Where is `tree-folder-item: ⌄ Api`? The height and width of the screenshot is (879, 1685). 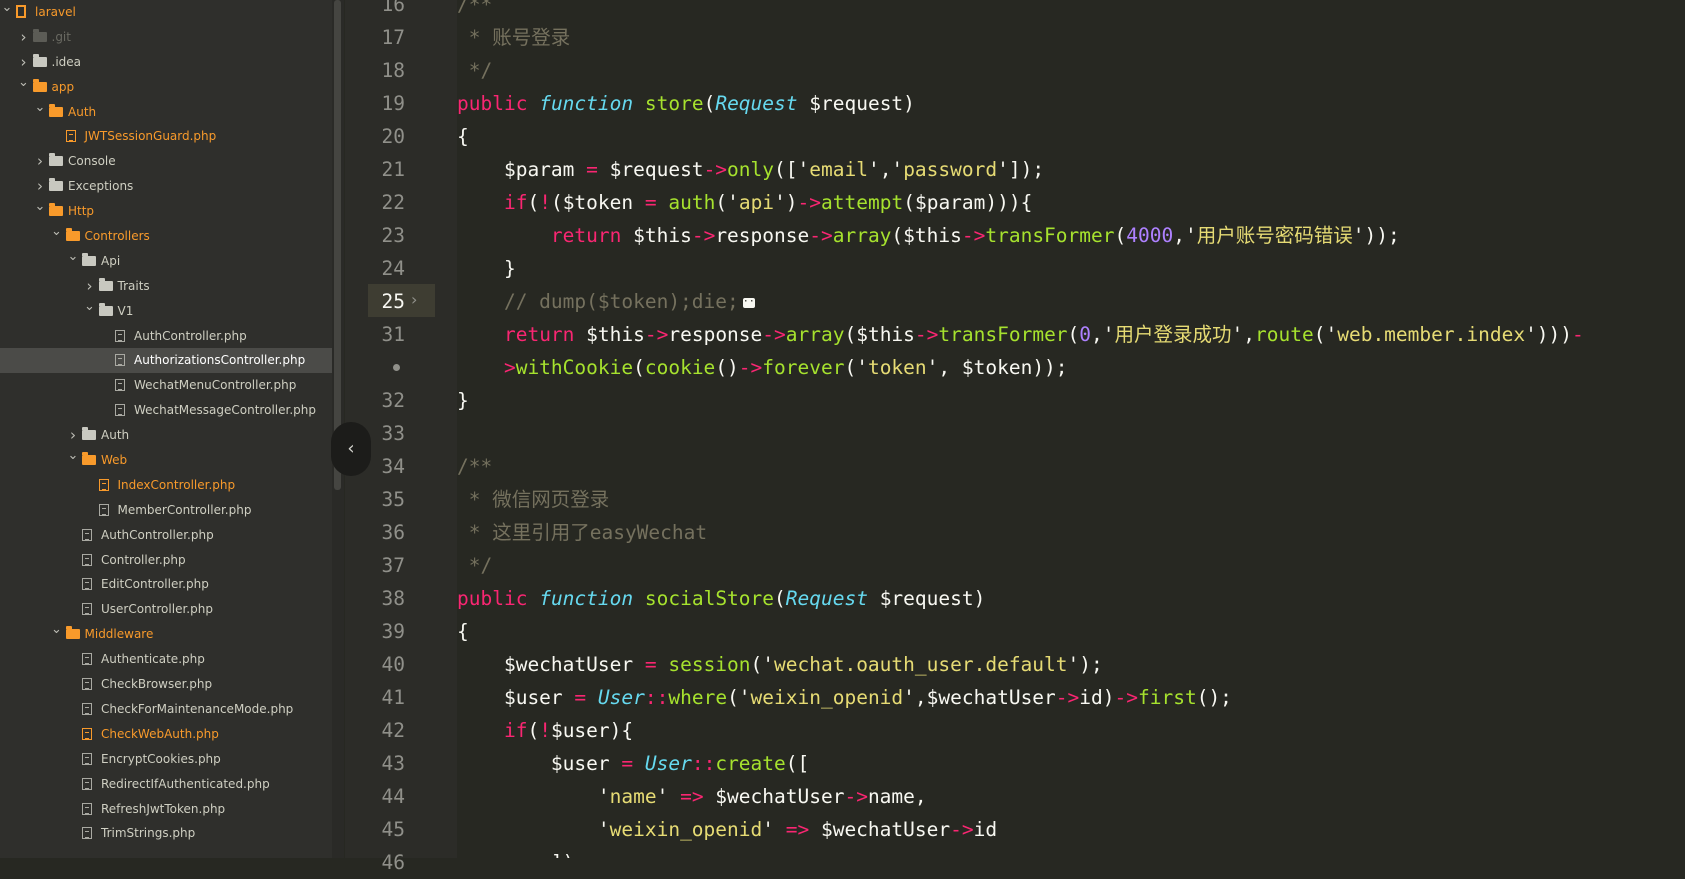
tree-folder-item: ⌄ Api is located at coordinates (166, 261).